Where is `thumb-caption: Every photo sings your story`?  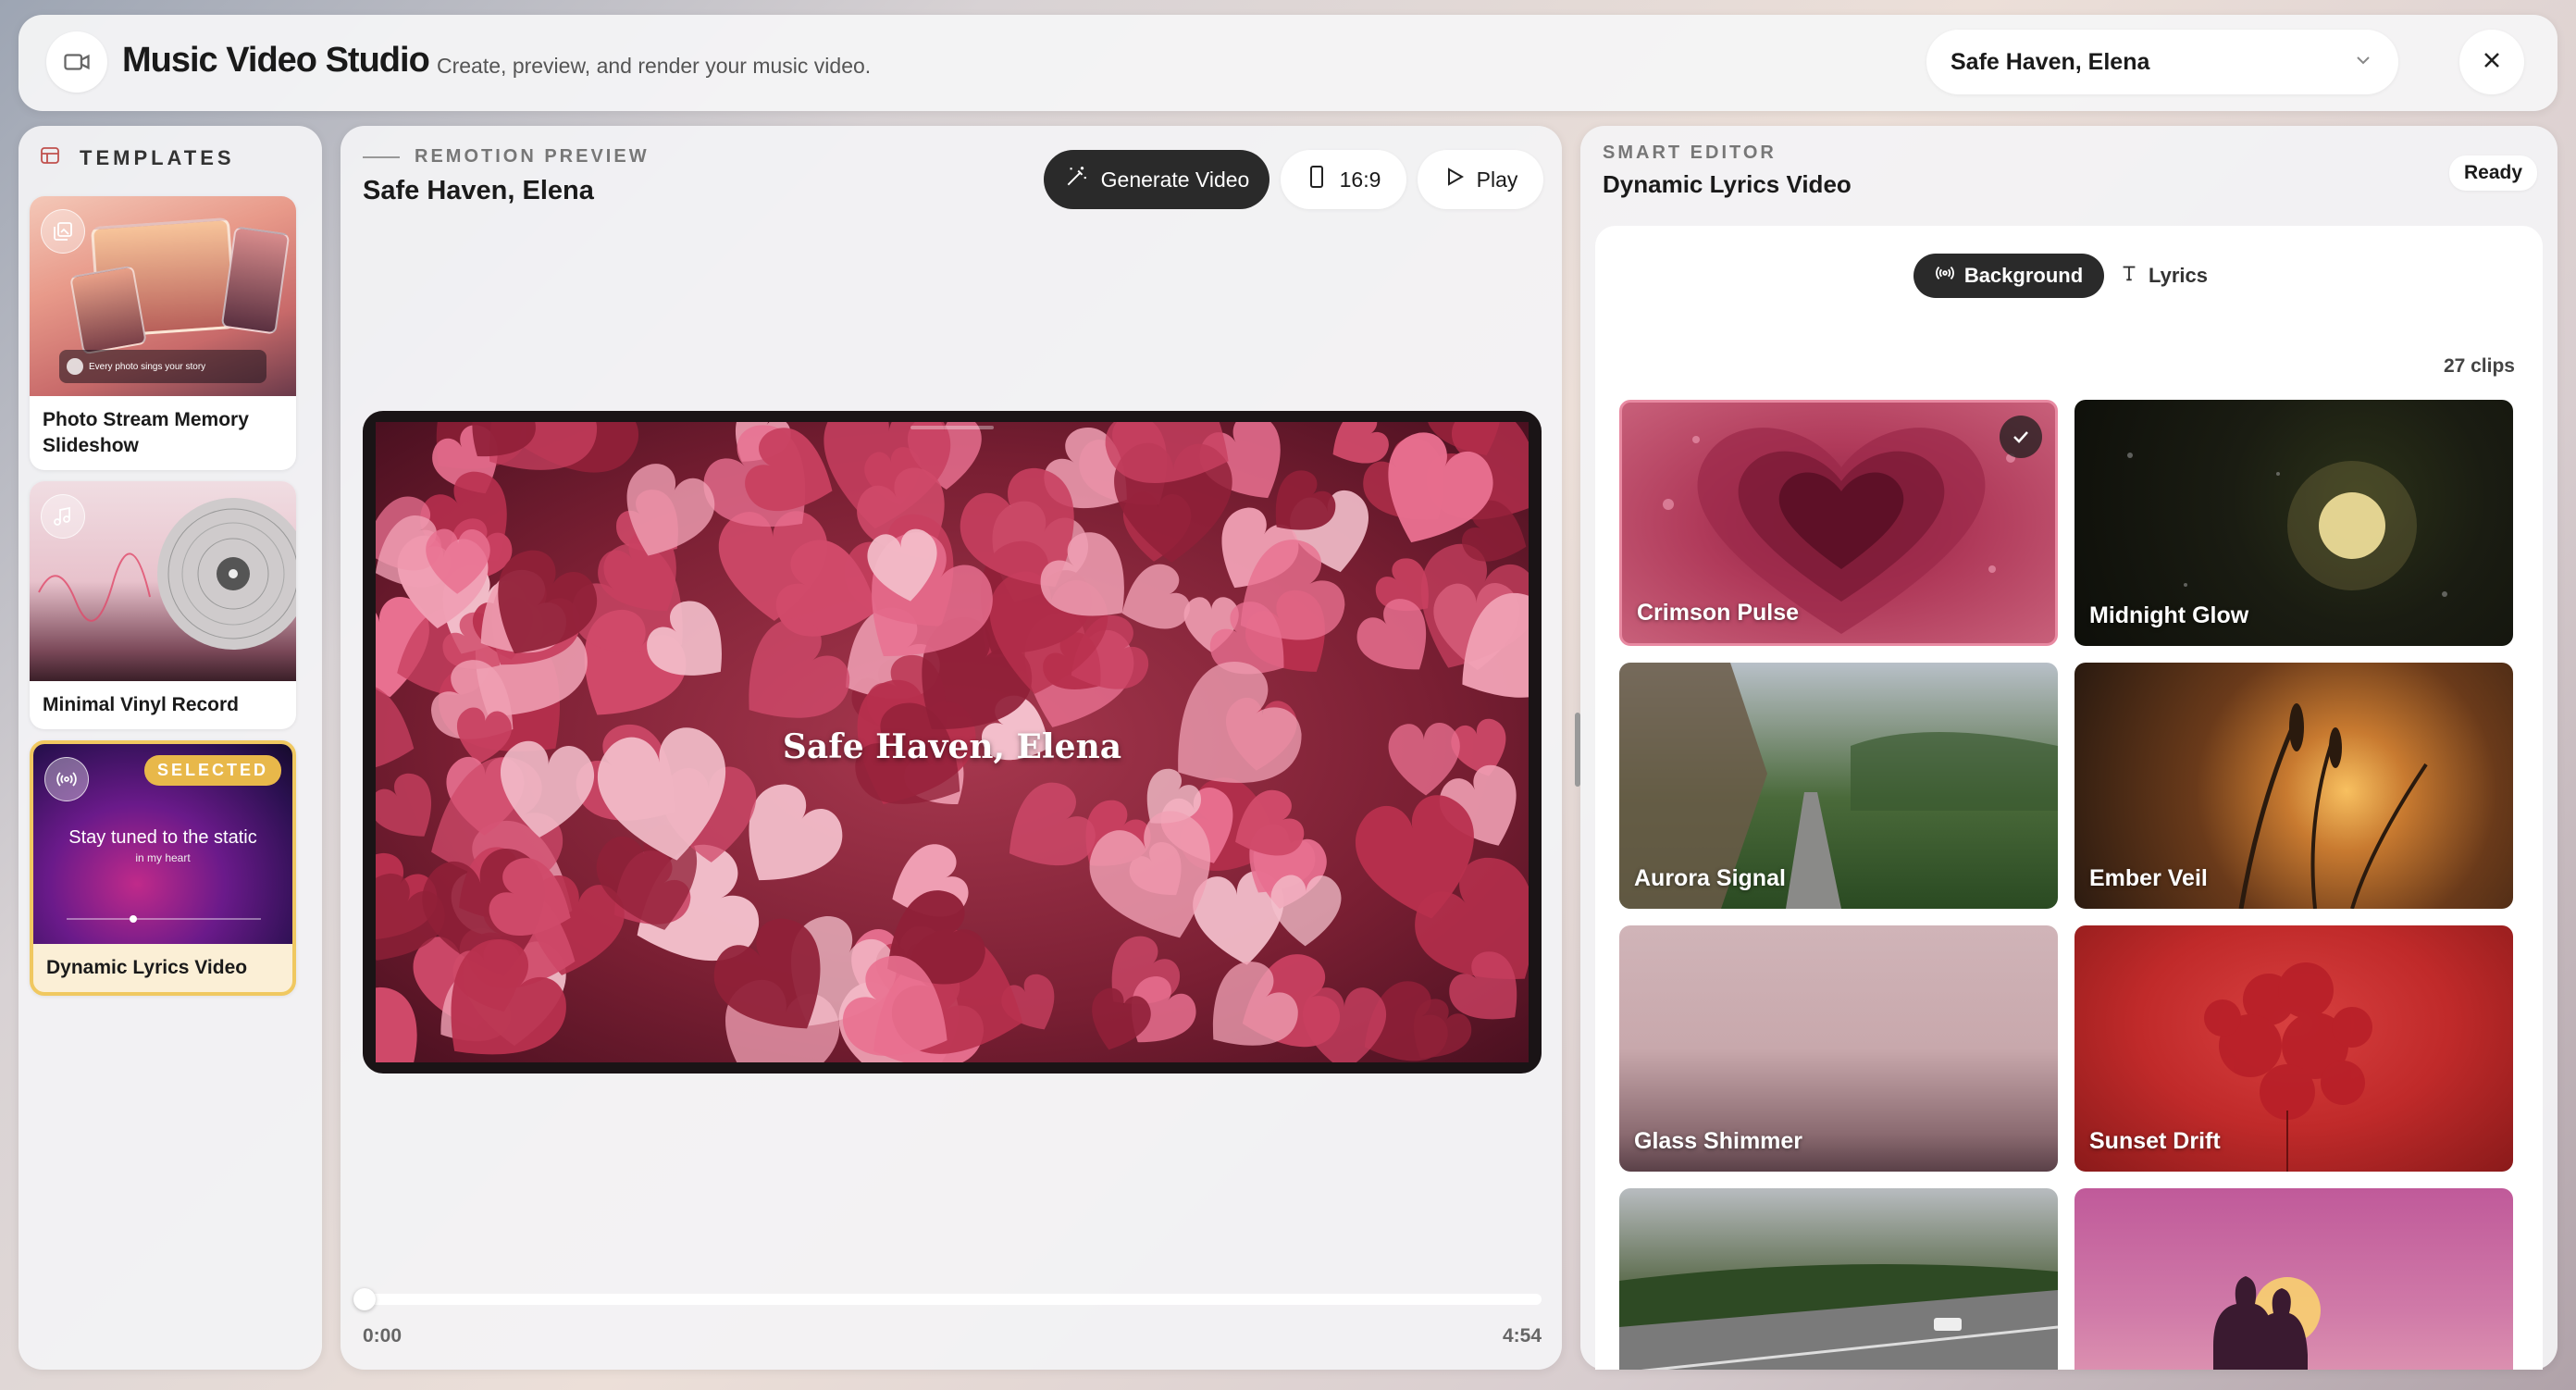
thumb-caption: Every photo sings your story is located at coordinates (147, 367).